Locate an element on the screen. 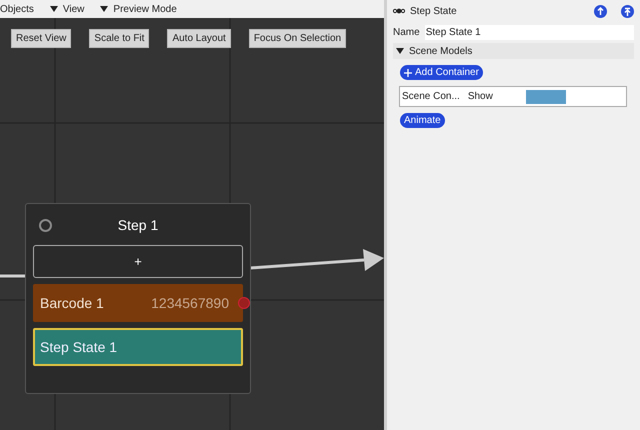 This screenshot has width=640, height=430. item-label: Barcode 1 is located at coordinates (72, 303).